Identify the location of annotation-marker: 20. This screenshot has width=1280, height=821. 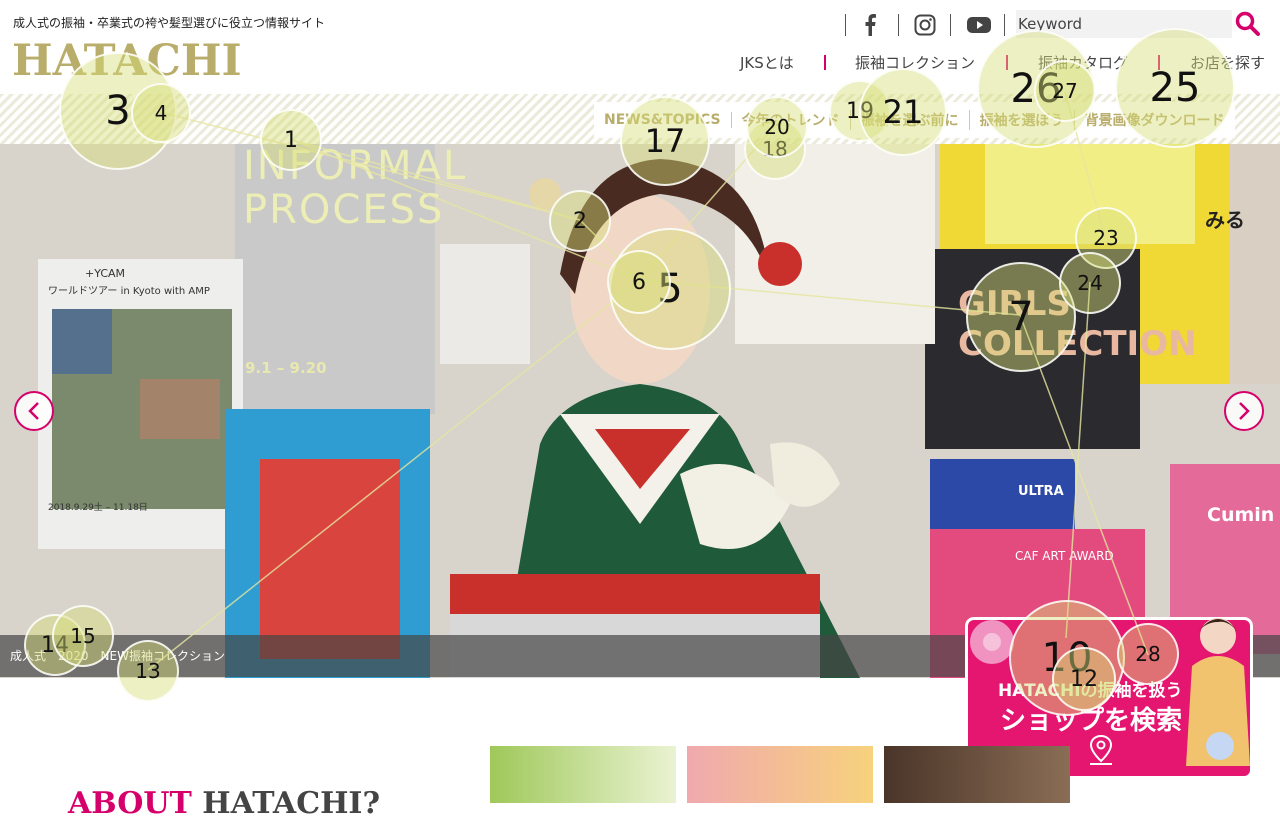
(777, 127).